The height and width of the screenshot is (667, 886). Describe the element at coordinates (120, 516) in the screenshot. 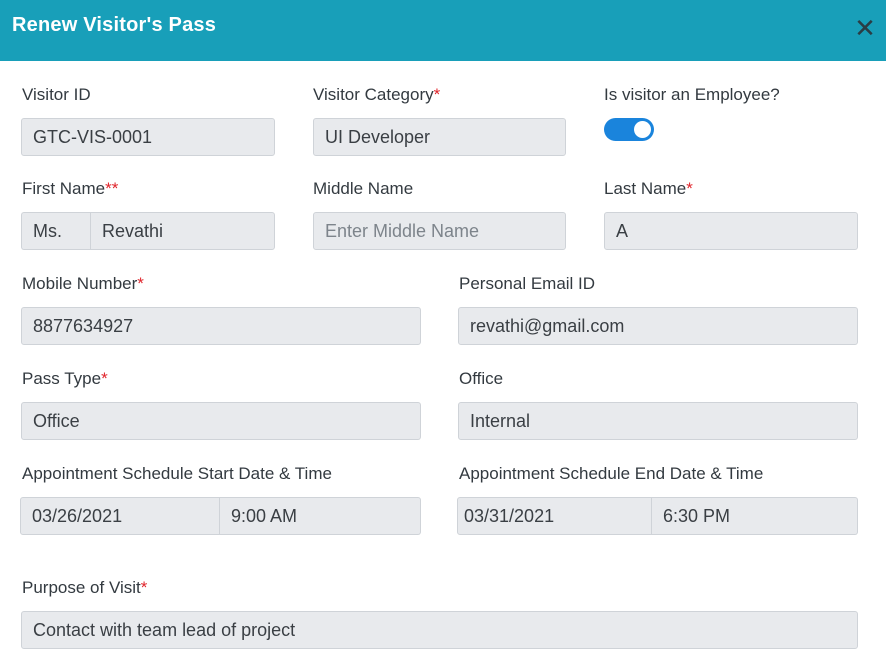

I see `start-date-field: 03/26/2021` at that location.